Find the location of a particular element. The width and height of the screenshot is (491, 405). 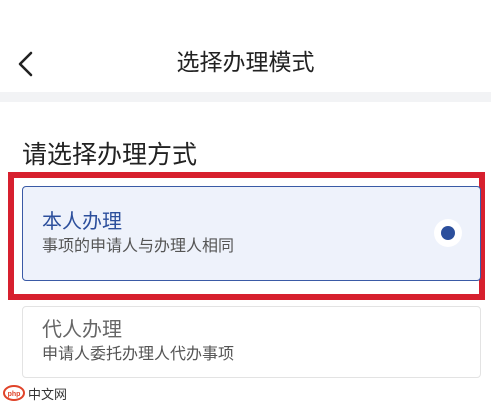

radio-inner-dot is located at coordinates (448, 233).